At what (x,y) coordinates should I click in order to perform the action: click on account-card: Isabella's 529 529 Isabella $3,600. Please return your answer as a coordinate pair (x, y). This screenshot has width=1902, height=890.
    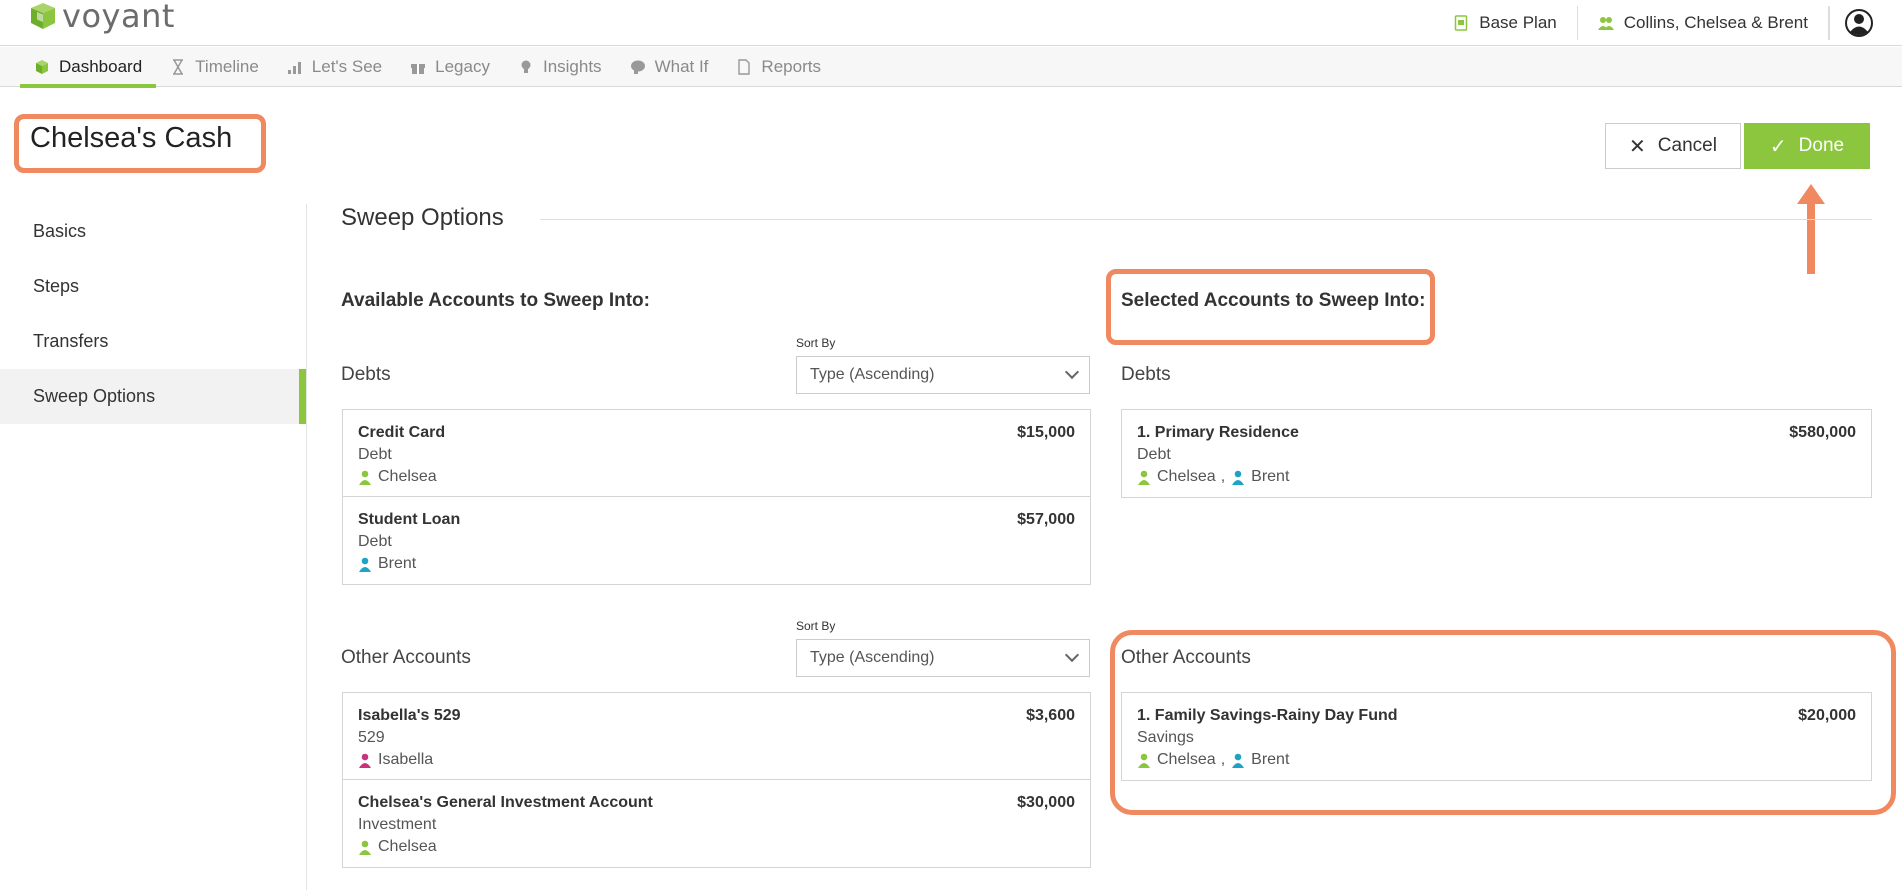
    Looking at the image, I should click on (716, 736).